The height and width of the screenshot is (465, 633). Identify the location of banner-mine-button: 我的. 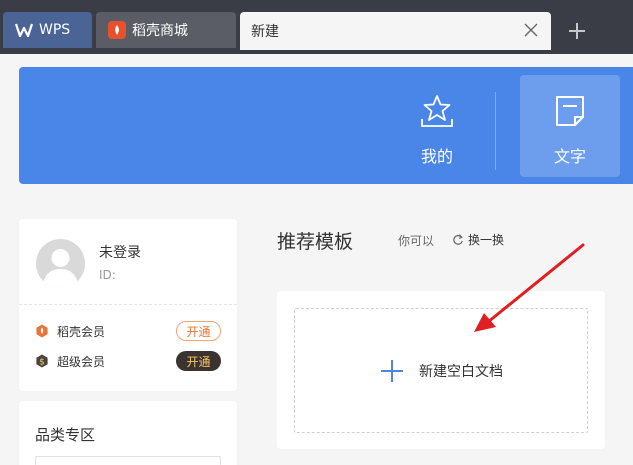
(437, 126).